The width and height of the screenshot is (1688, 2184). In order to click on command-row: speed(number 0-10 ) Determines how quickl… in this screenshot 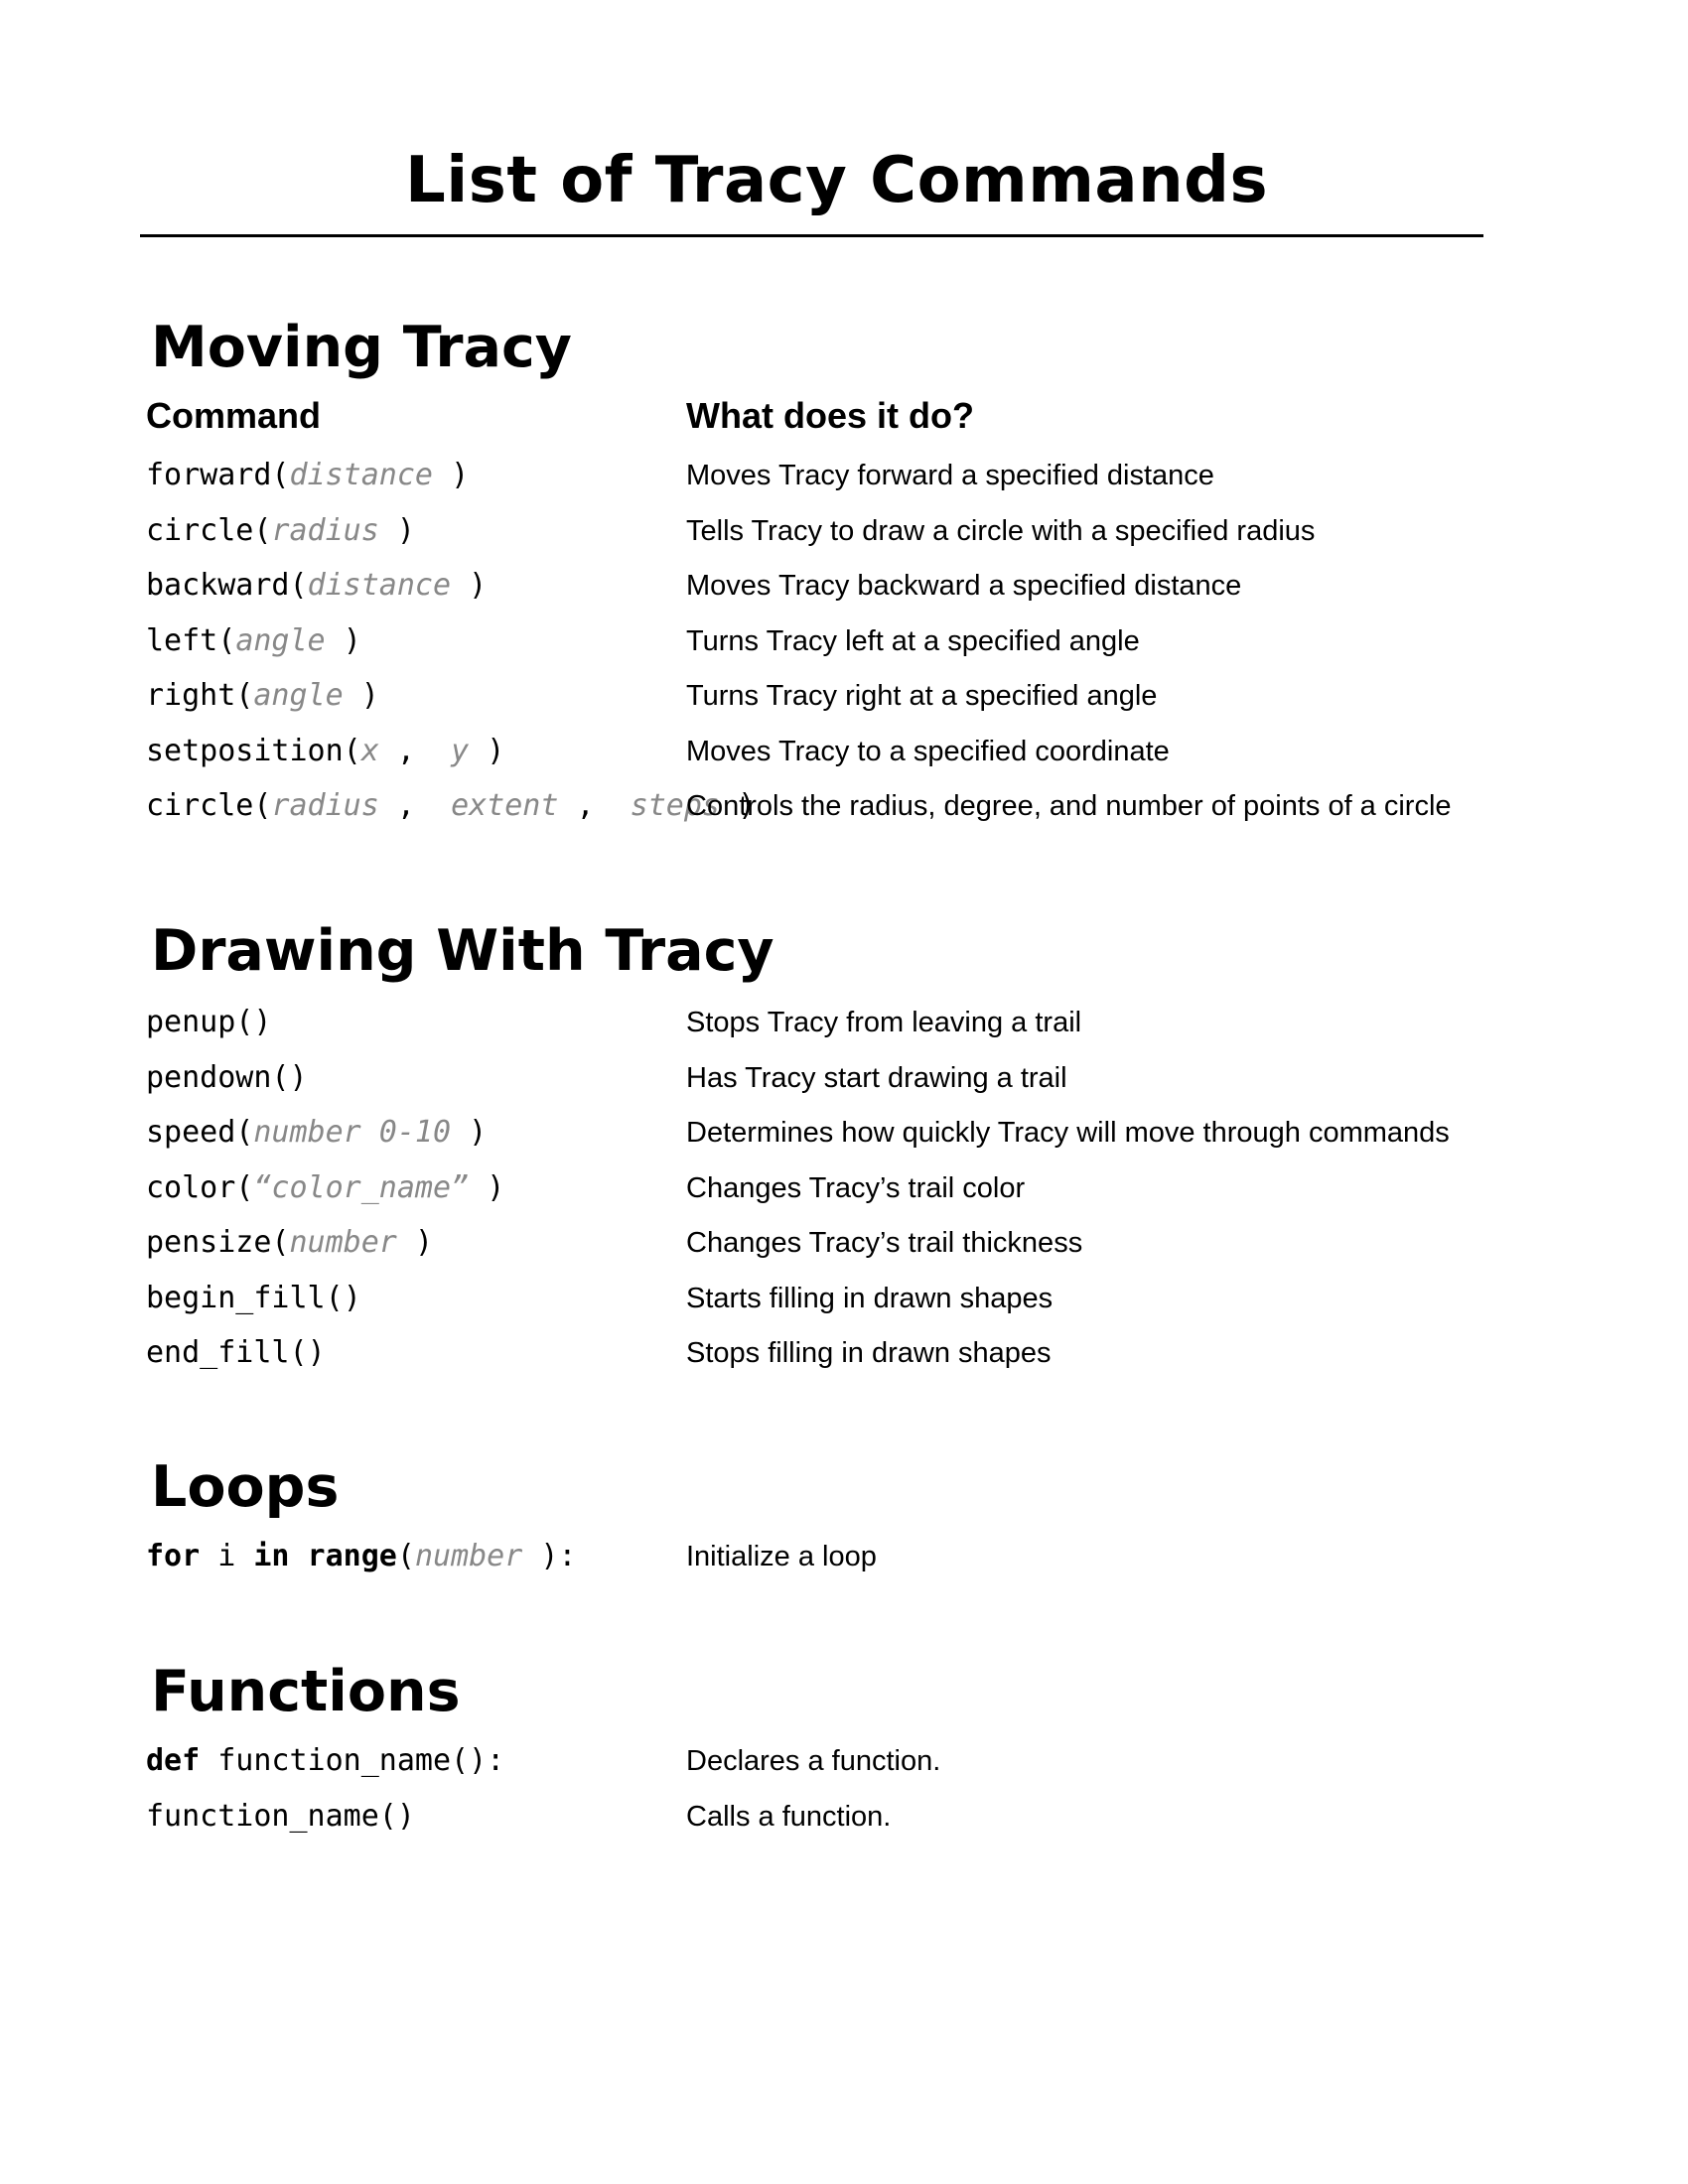, I will do `click(844, 1137)`.